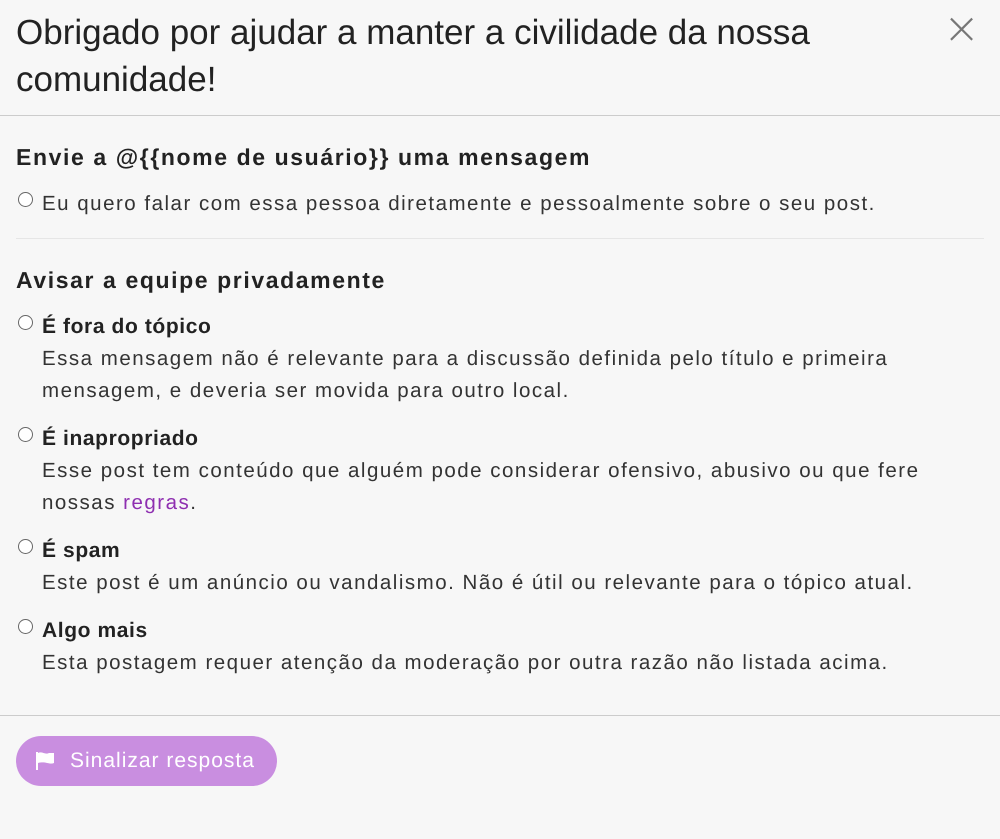  What do you see at coordinates (459, 204) in the screenshot?
I see `option-description: Eu quero falar com essa pessoa diretamente e pessoalmente sobre o seu post.` at bounding box center [459, 204].